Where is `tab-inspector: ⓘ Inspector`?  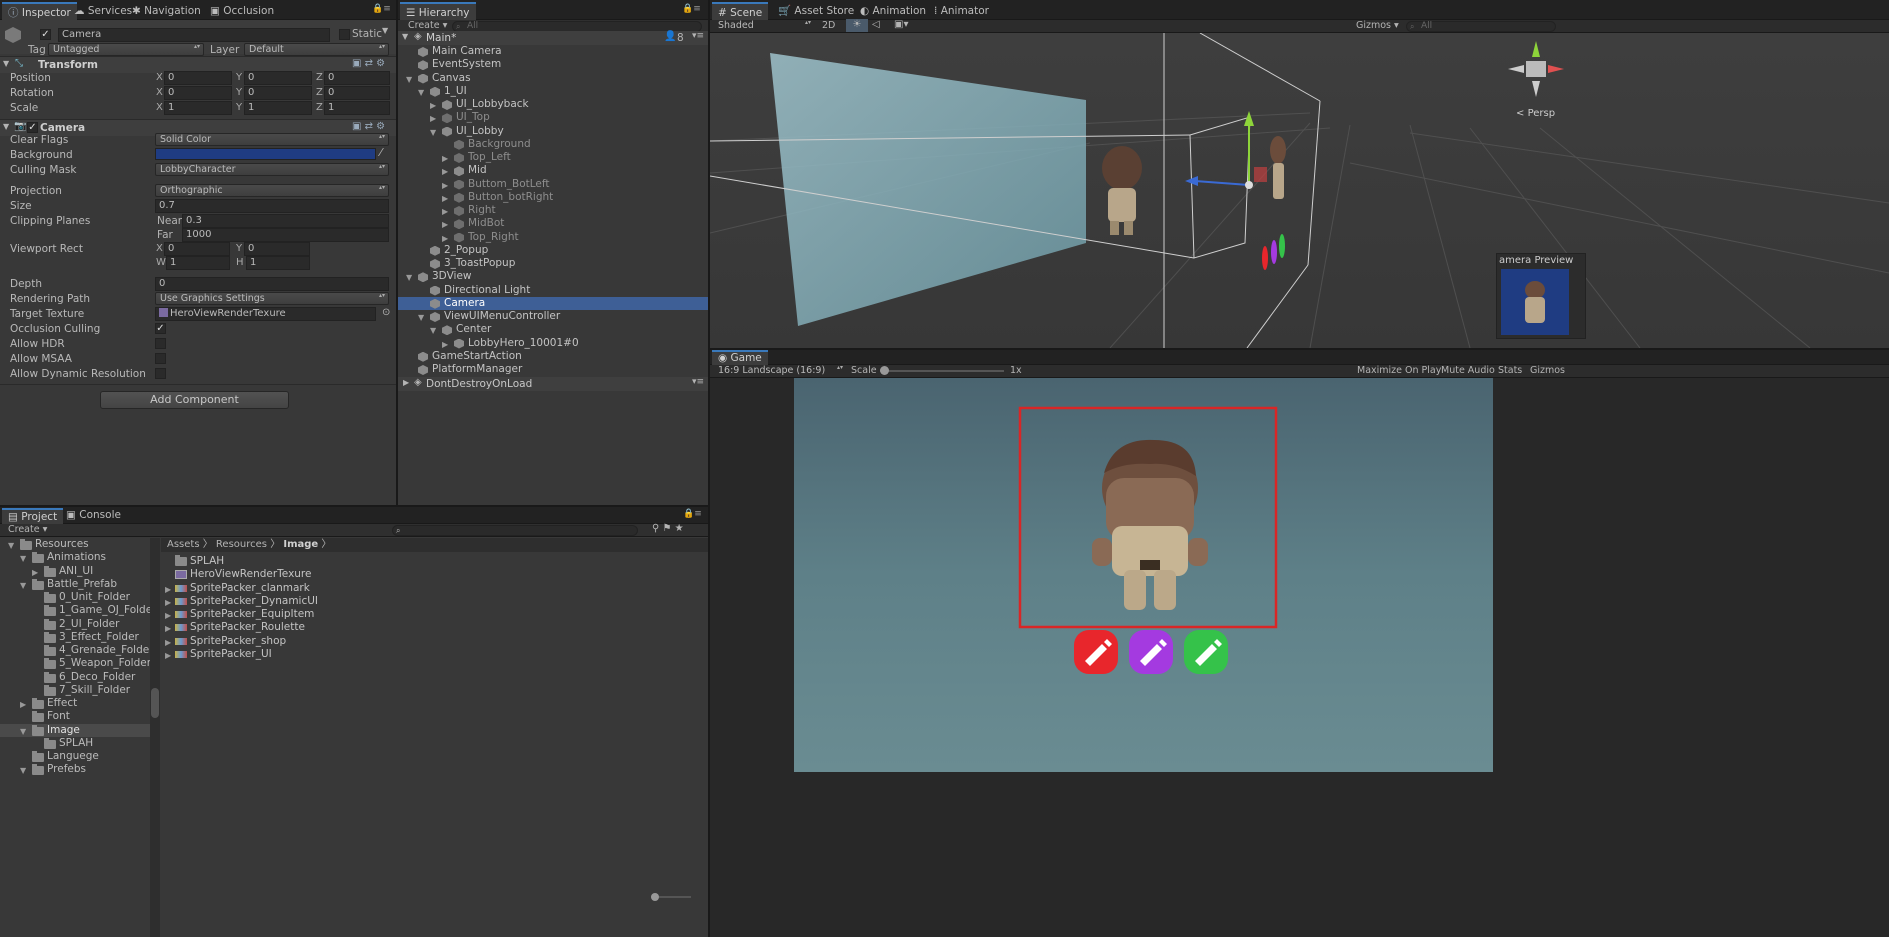 tab-inspector: ⓘ Inspector is located at coordinates (39, 11).